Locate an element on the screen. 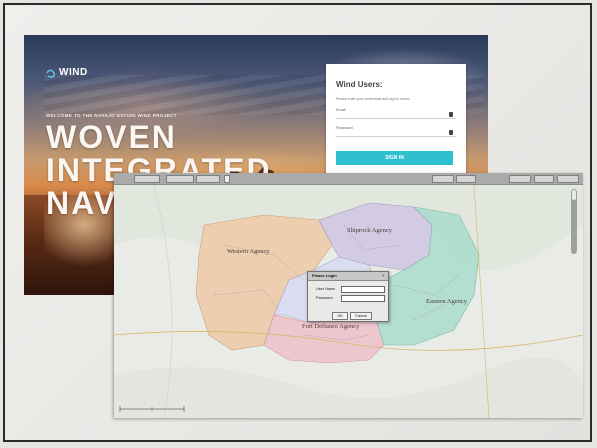 This screenshot has height=448, width=597. email-field-icon is located at coordinates (451, 114).